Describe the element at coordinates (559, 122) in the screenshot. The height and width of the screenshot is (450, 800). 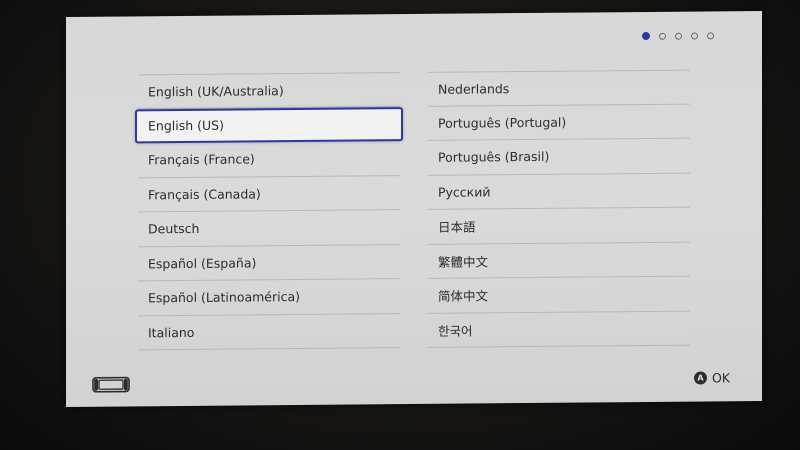
I see `language-option-portuguese-portugal: Português (Portugal)` at that location.